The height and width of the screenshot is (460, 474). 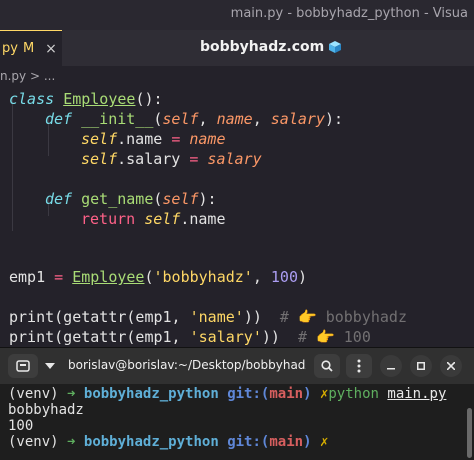 I want to click on number: 100, so click(x=284, y=277).